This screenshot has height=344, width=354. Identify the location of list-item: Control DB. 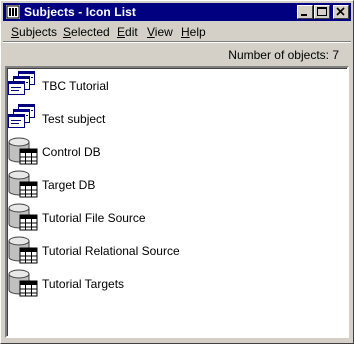
(167, 152).